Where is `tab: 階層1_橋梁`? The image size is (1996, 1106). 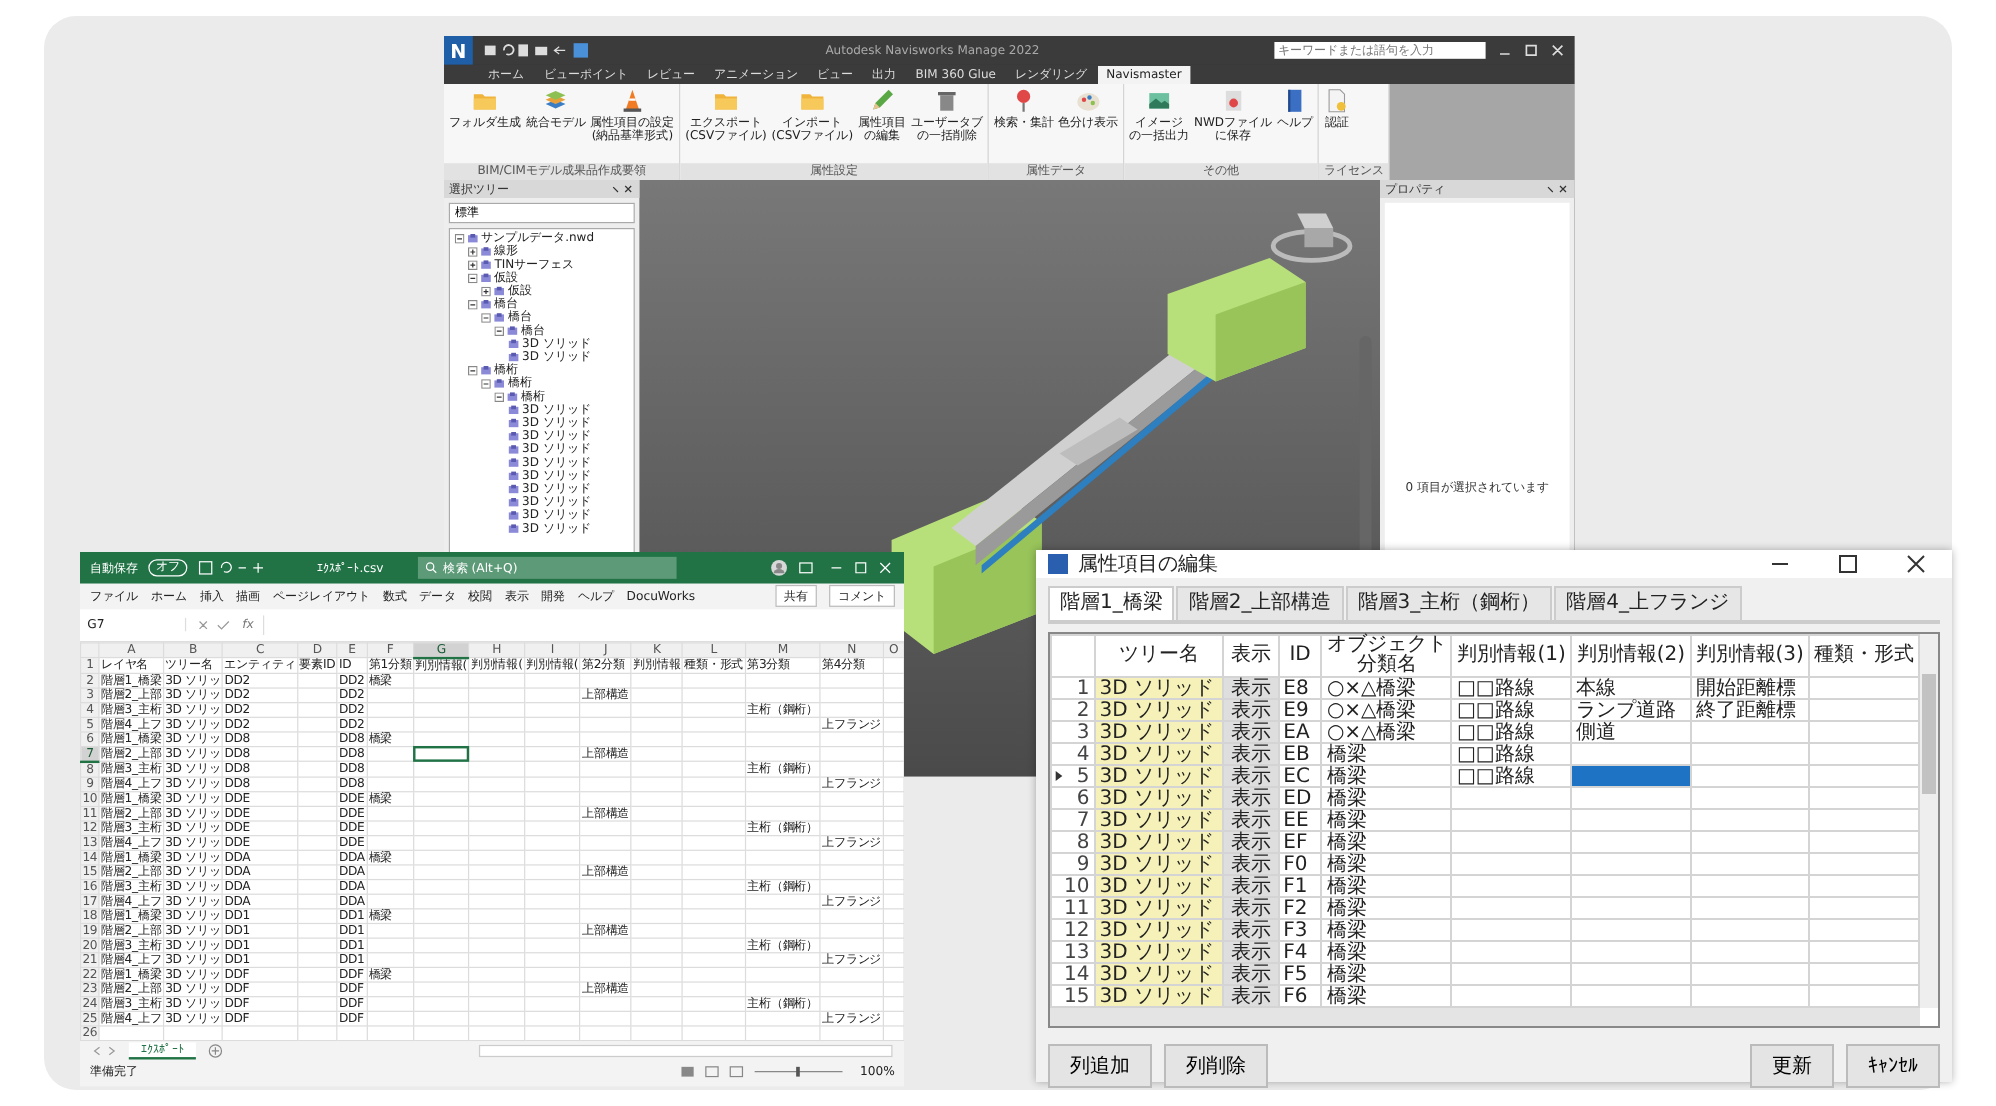
tab: 階層1_橋梁 is located at coordinates (1111, 603).